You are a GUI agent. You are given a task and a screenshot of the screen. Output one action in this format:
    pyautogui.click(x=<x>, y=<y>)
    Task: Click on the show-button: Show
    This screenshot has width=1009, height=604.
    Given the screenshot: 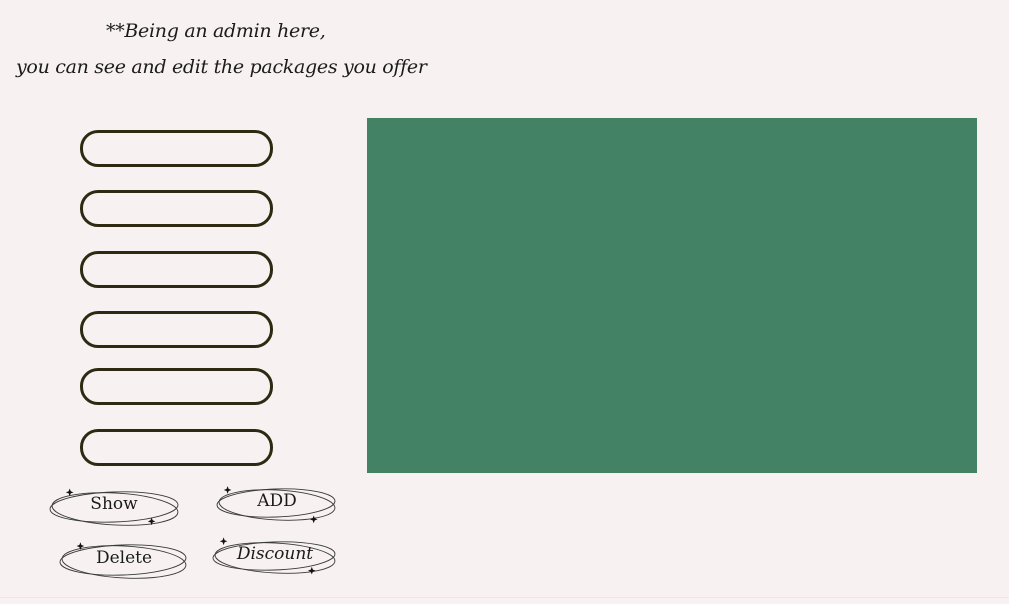 What is the action you would take?
    pyautogui.click(x=115, y=508)
    